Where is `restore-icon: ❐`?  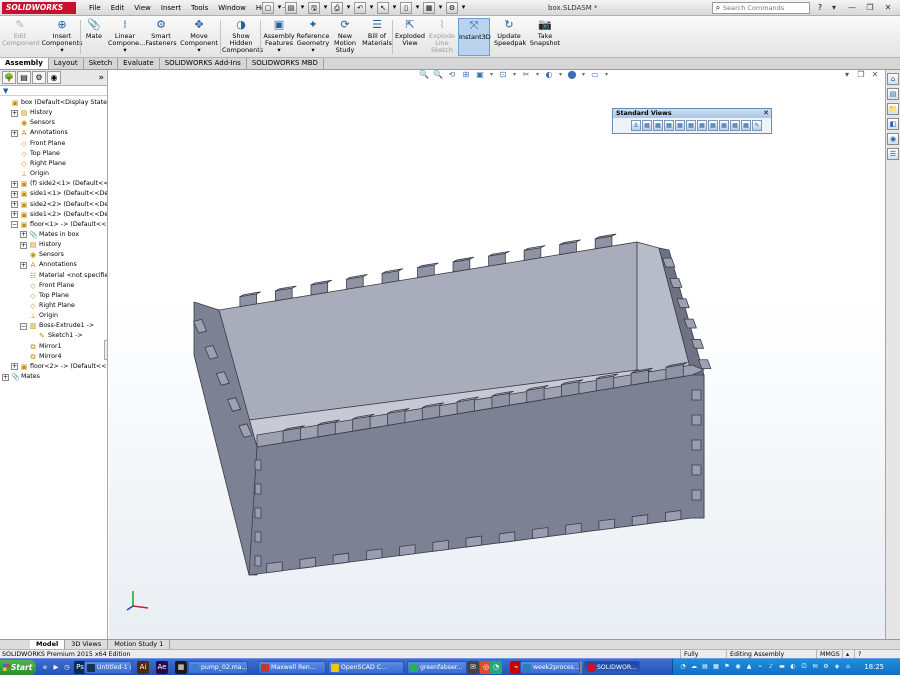 restore-icon: ❐ is located at coordinates (870, 8).